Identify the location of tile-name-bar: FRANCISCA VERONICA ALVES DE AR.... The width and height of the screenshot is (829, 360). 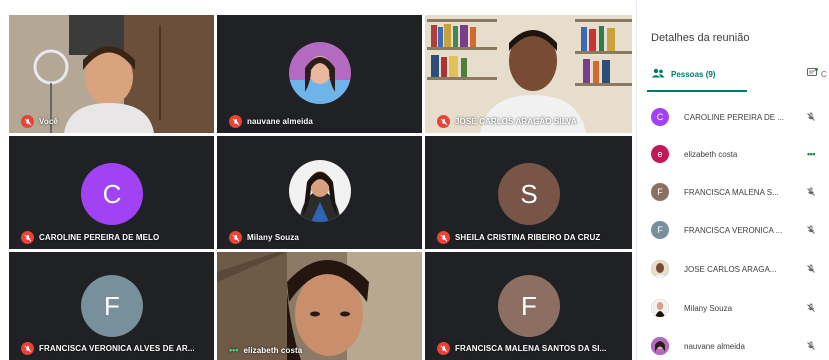
(108, 348).